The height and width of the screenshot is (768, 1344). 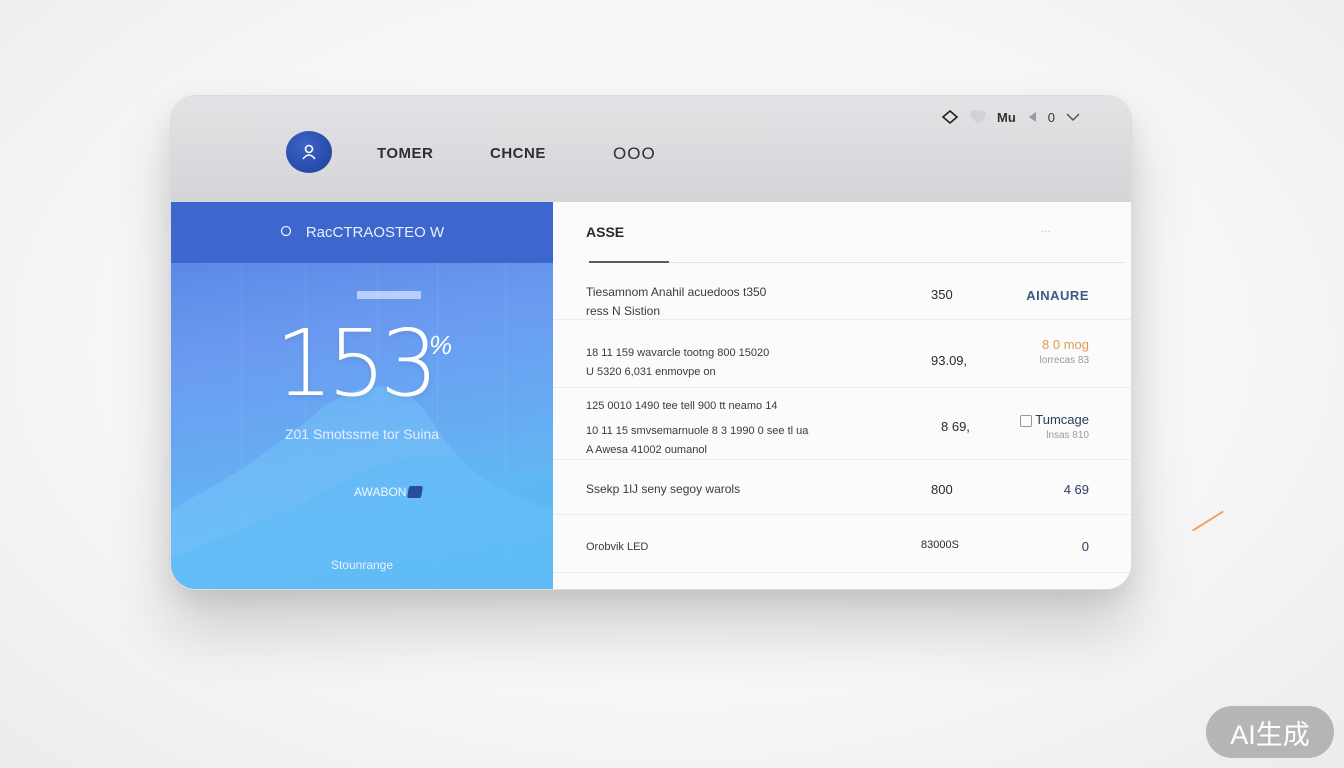 I want to click on big-stat-suffix: %, so click(x=441, y=345).